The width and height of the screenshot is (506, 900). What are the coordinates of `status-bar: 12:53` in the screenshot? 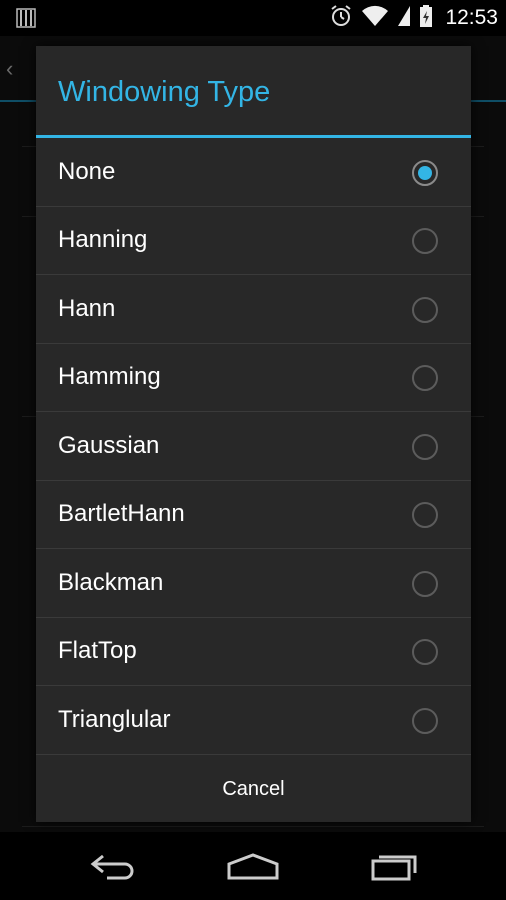 It's located at (253, 18).